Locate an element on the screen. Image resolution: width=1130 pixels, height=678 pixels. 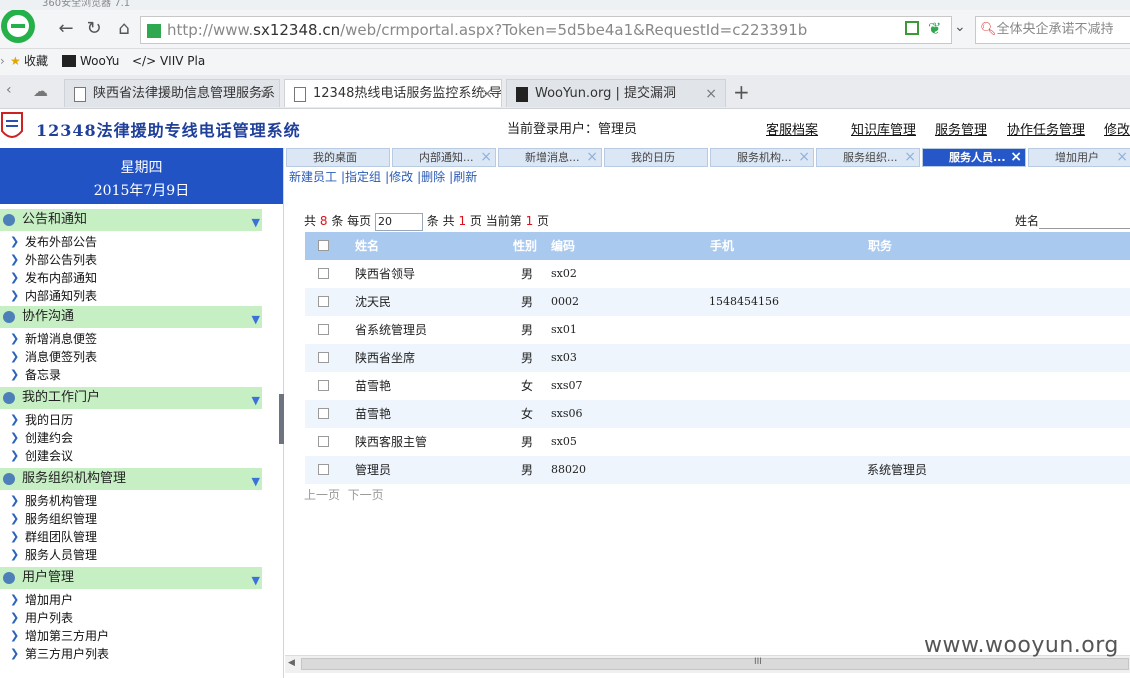
inner-tab-0: 我的桌面 is located at coordinates (338, 157).